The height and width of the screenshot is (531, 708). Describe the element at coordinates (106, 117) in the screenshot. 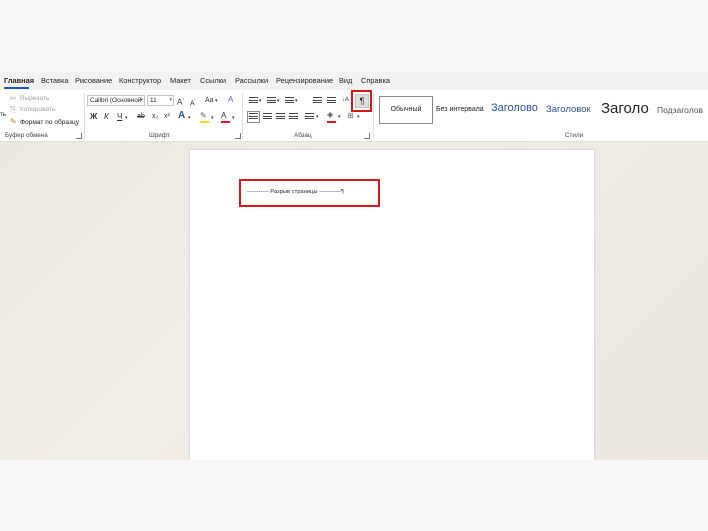

I see `italic-button: К` at that location.